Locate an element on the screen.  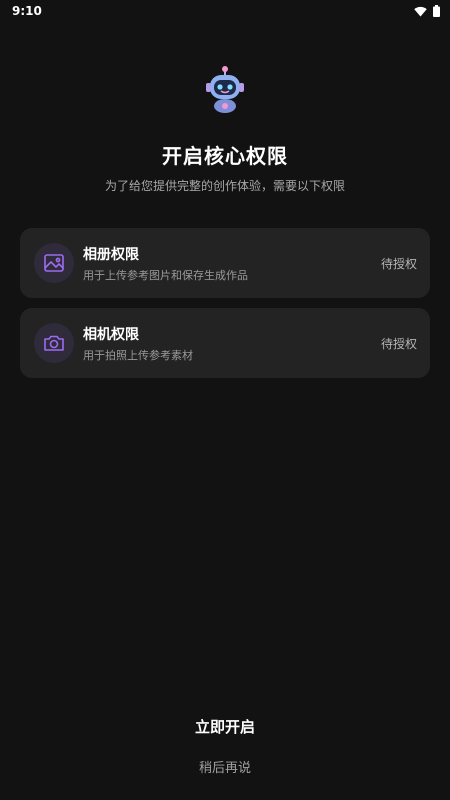
permission-title: 相机权限 is located at coordinates (111, 335).